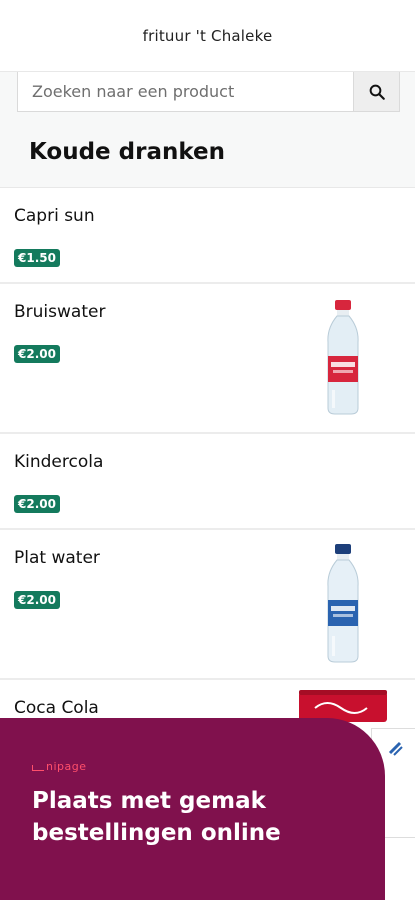 The image size is (415, 900). What do you see at coordinates (208, 766) in the screenshot?
I see `unipage-logo: nipage` at bounding box center [208, 766].